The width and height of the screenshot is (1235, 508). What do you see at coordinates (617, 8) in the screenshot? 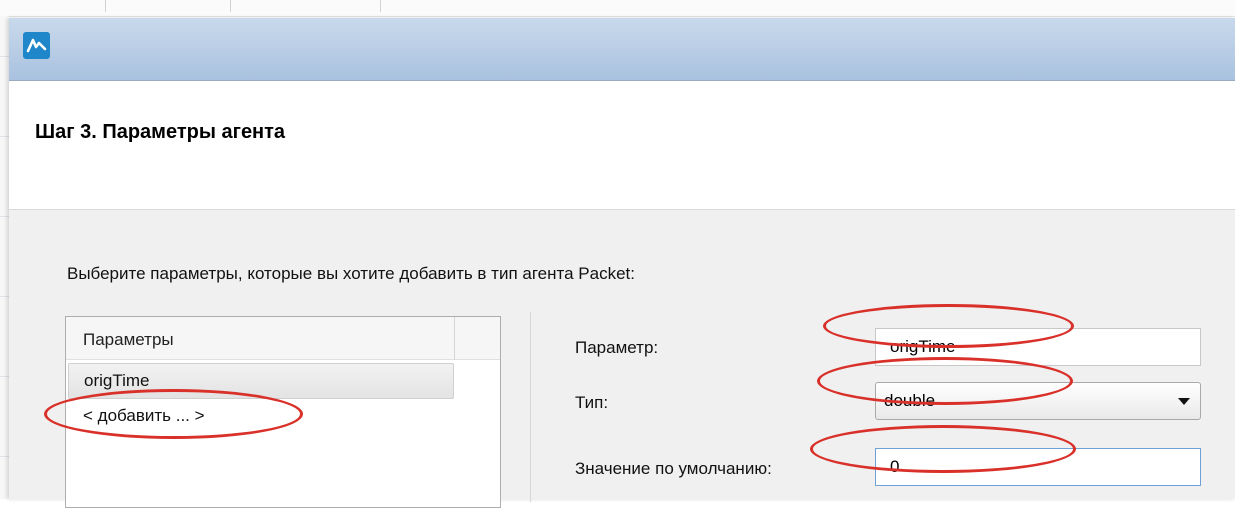
I see `background-toolbar` at bounding box center [617, 8].